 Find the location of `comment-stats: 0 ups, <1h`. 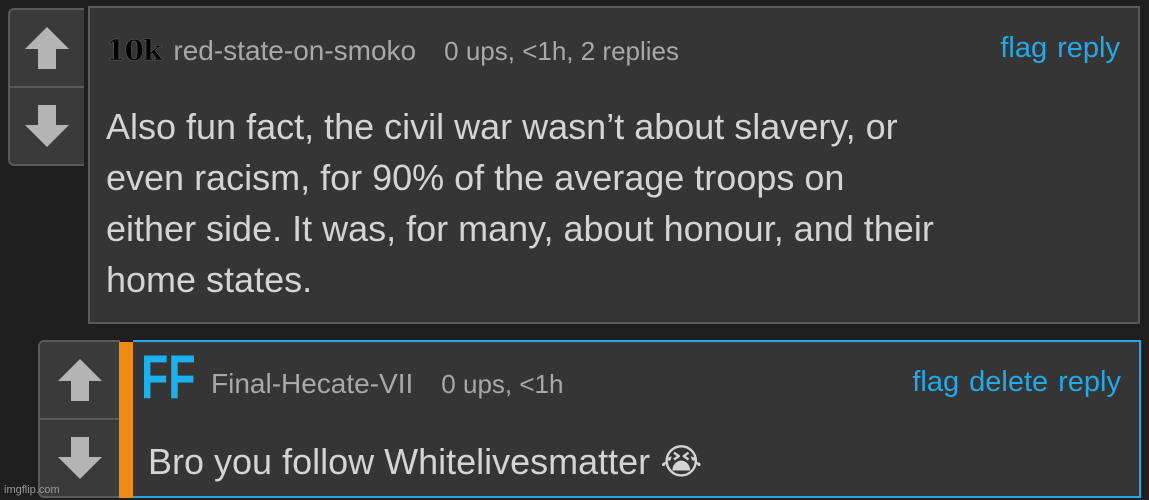

comment-stats: 0 ups, <1h is located at coordinates (502, 384).